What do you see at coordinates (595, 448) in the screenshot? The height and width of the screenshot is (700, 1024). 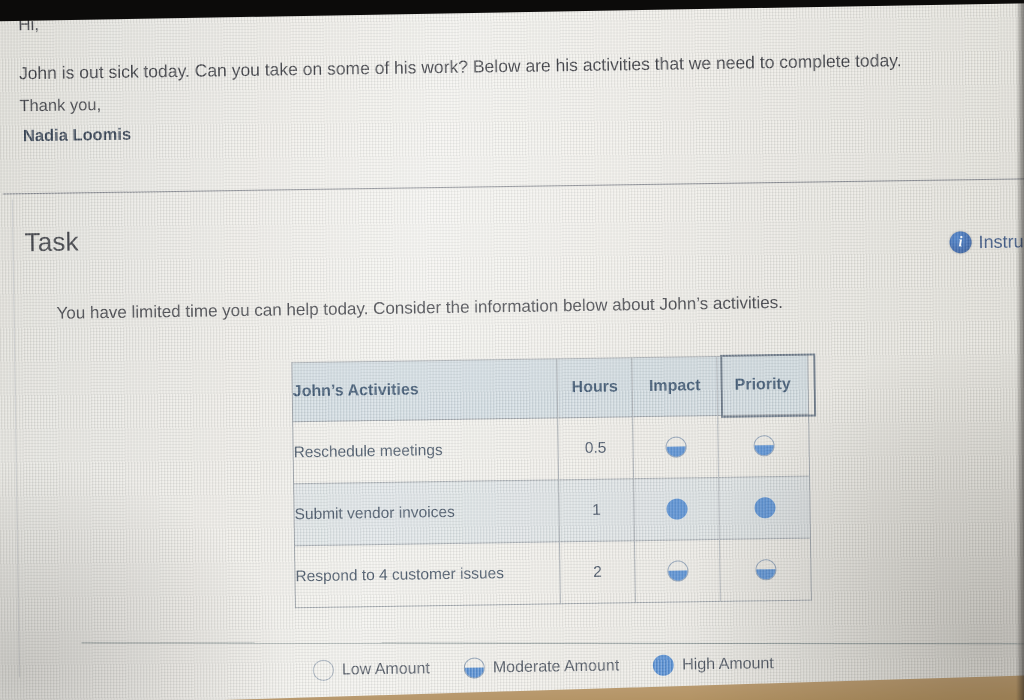 I see `cell-hours: 0.5` at bounding box center [595, 448].